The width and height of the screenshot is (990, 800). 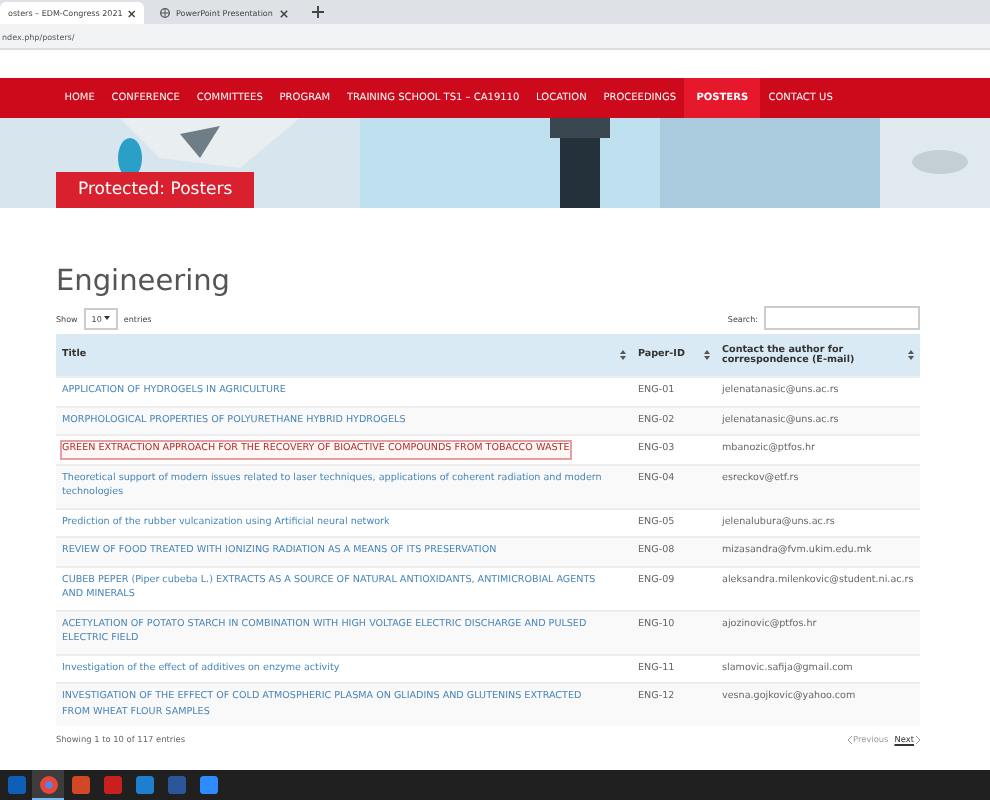 What do you see at coordinates (165, 13) in the screenshot?
I see `globe-icon` at bounding box center [165, 13].